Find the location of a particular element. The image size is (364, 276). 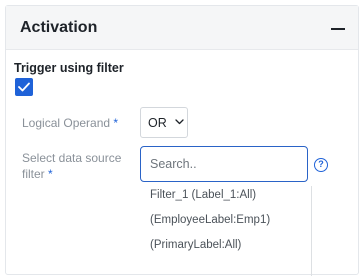

select-value: OR is located at coordinates (157, 123).